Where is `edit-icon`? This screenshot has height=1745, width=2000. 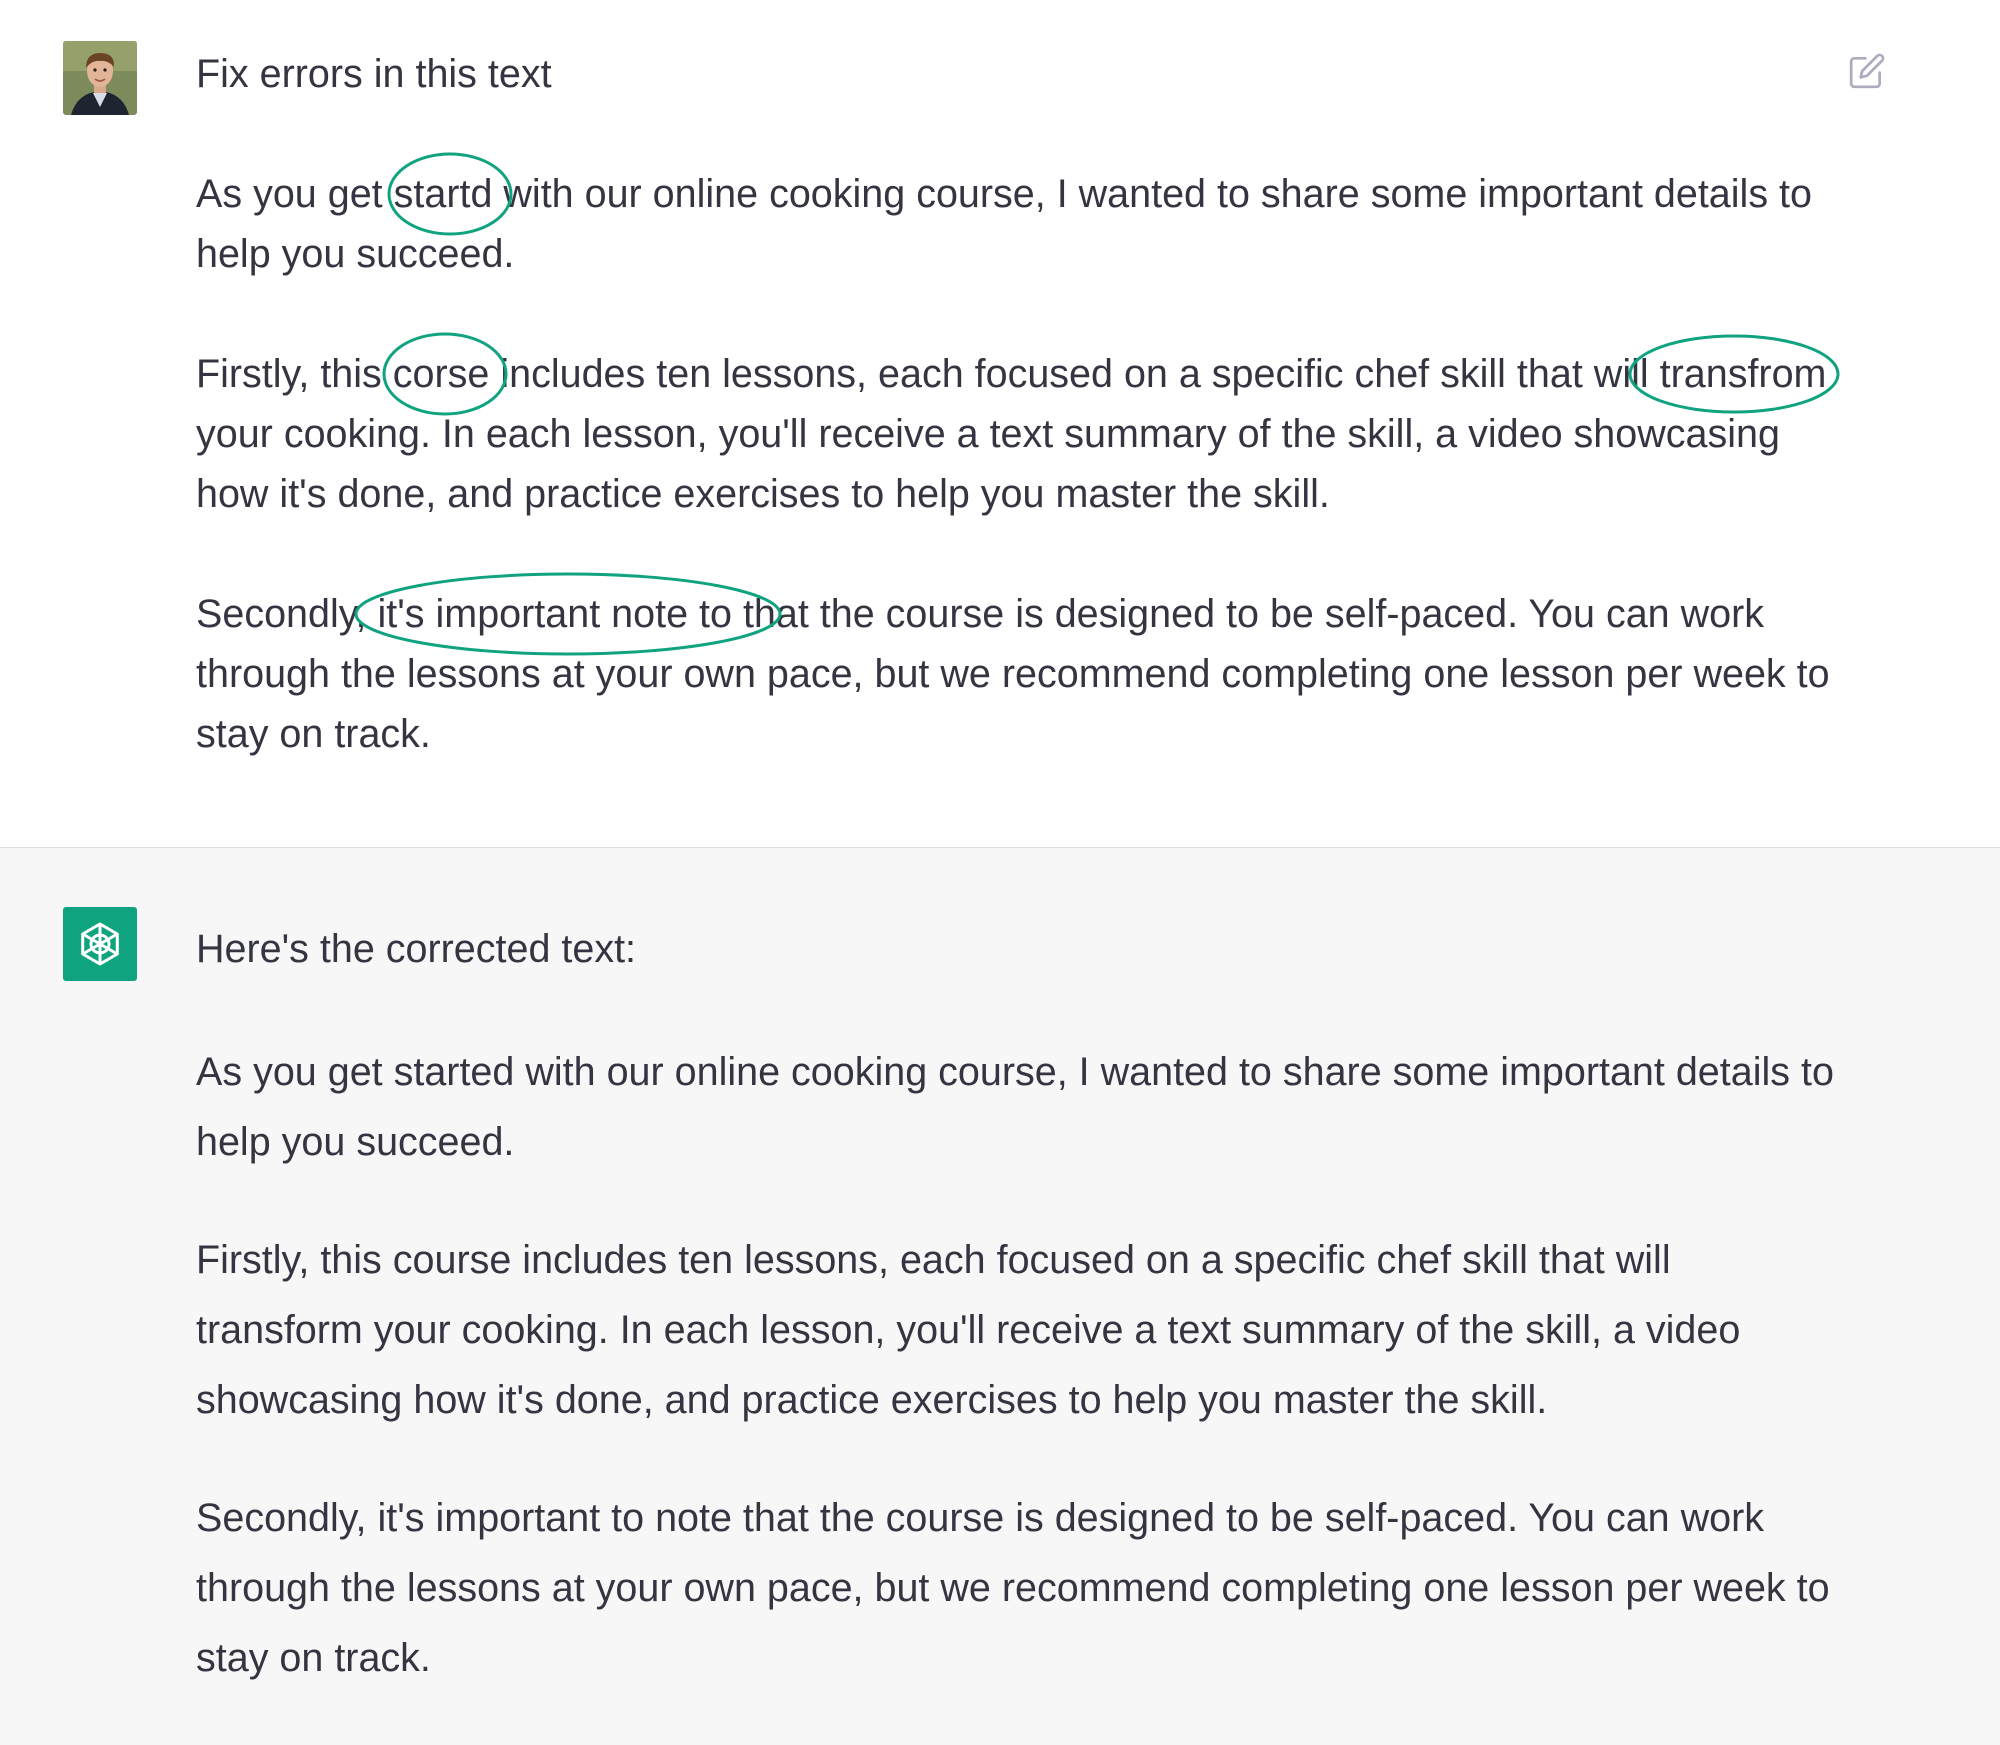
edit-icon is located at coordinates (1867, 71).